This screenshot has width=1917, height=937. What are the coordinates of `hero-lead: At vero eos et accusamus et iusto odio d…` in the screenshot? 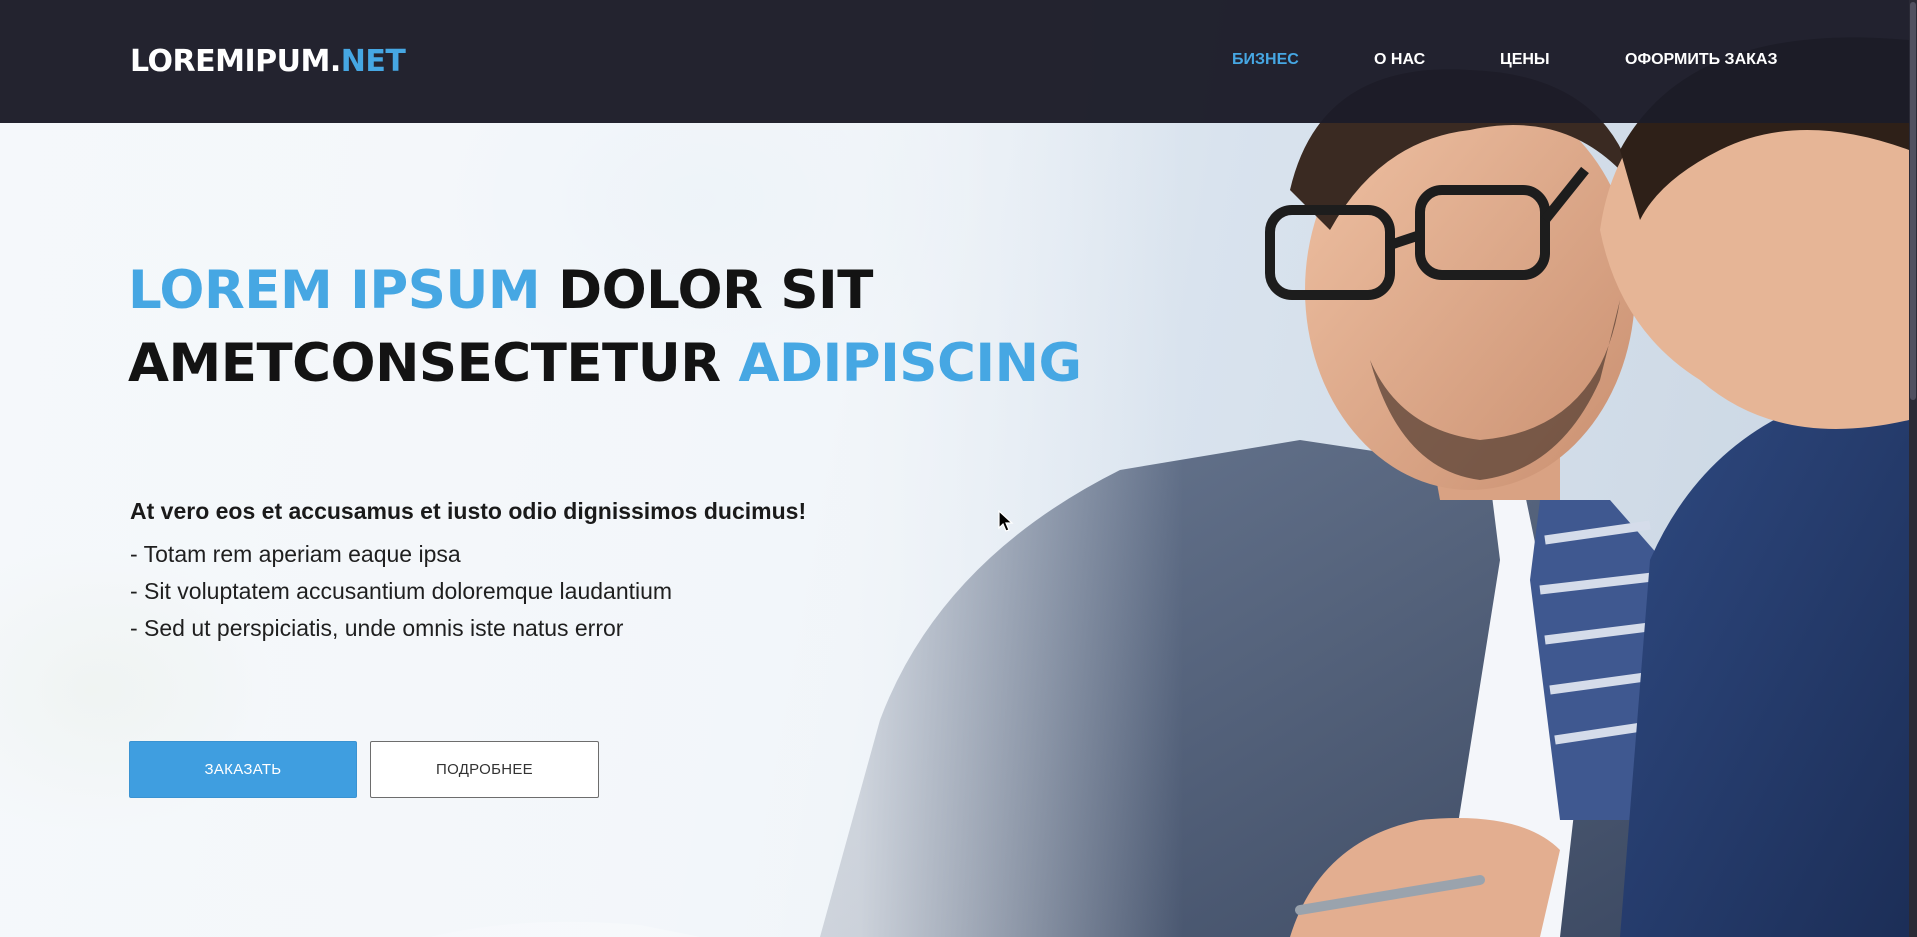 It's located at (468, 511).